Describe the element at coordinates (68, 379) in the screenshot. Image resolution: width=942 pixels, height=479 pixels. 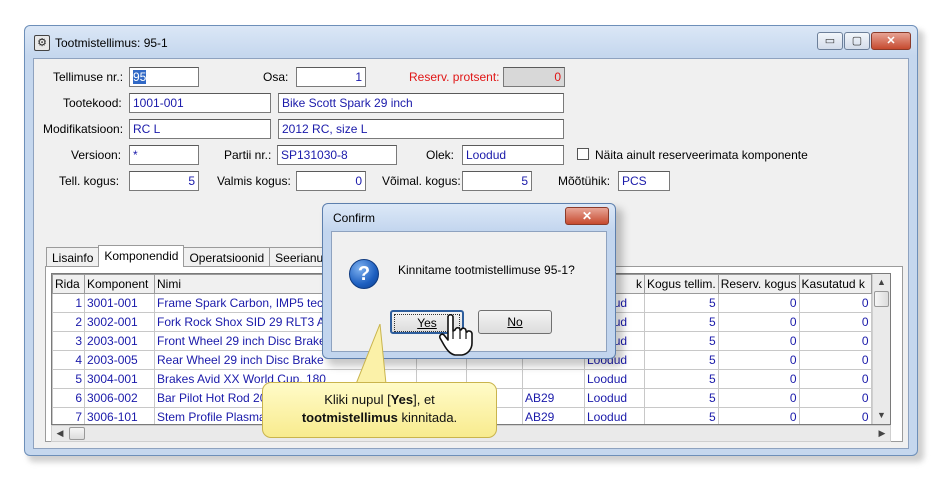
I see `row-number: 5` at that location.